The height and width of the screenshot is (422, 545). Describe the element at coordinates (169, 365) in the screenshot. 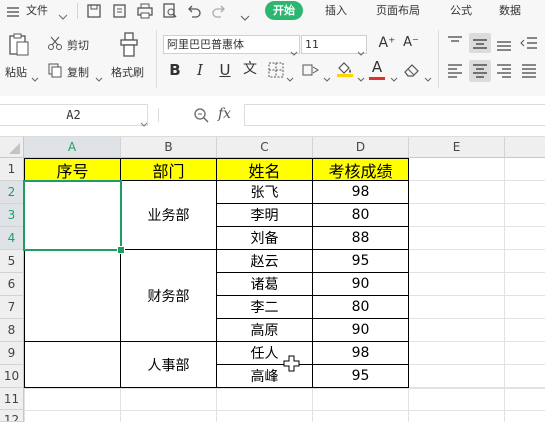

I see `department-cell: 人事部` at that location.